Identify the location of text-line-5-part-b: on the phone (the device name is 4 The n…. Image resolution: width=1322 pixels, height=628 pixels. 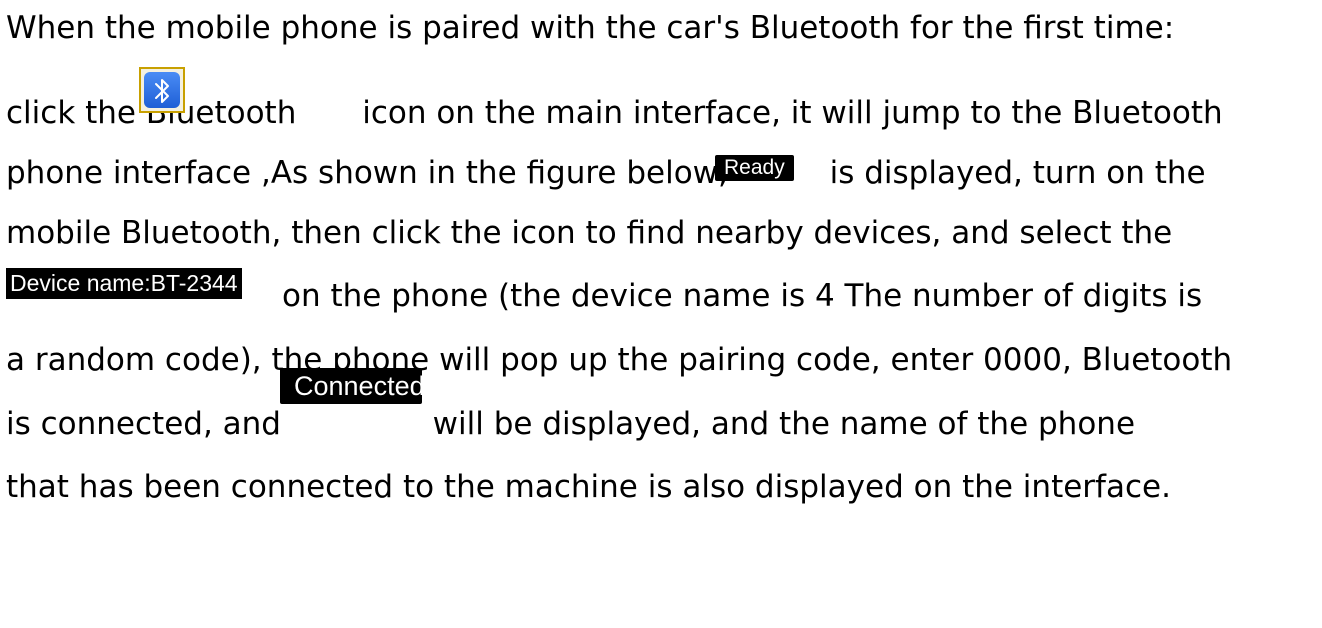
(742, 296).